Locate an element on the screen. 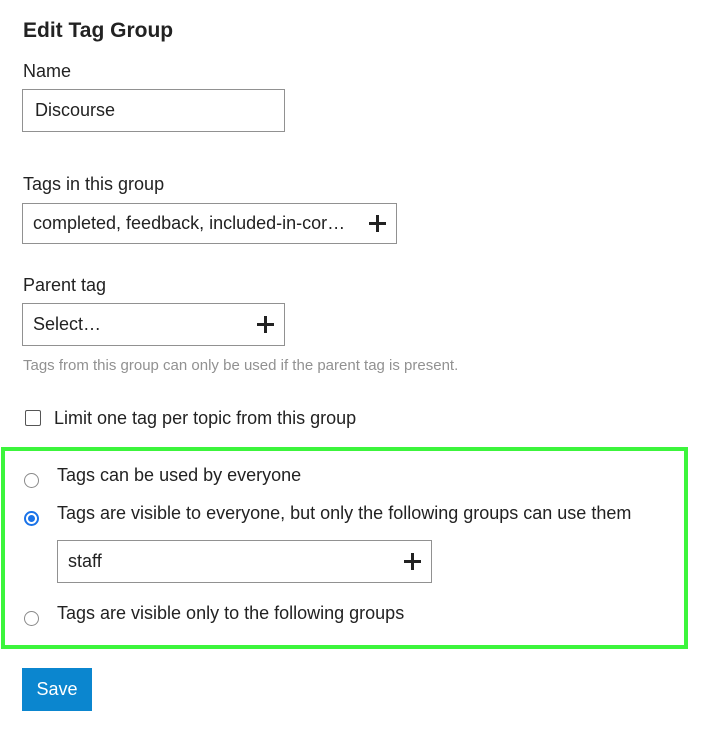 Image resolution: width=711 pixels, height=729 pixels. radio-visible-limited-use is located at coordinates (31, 518).